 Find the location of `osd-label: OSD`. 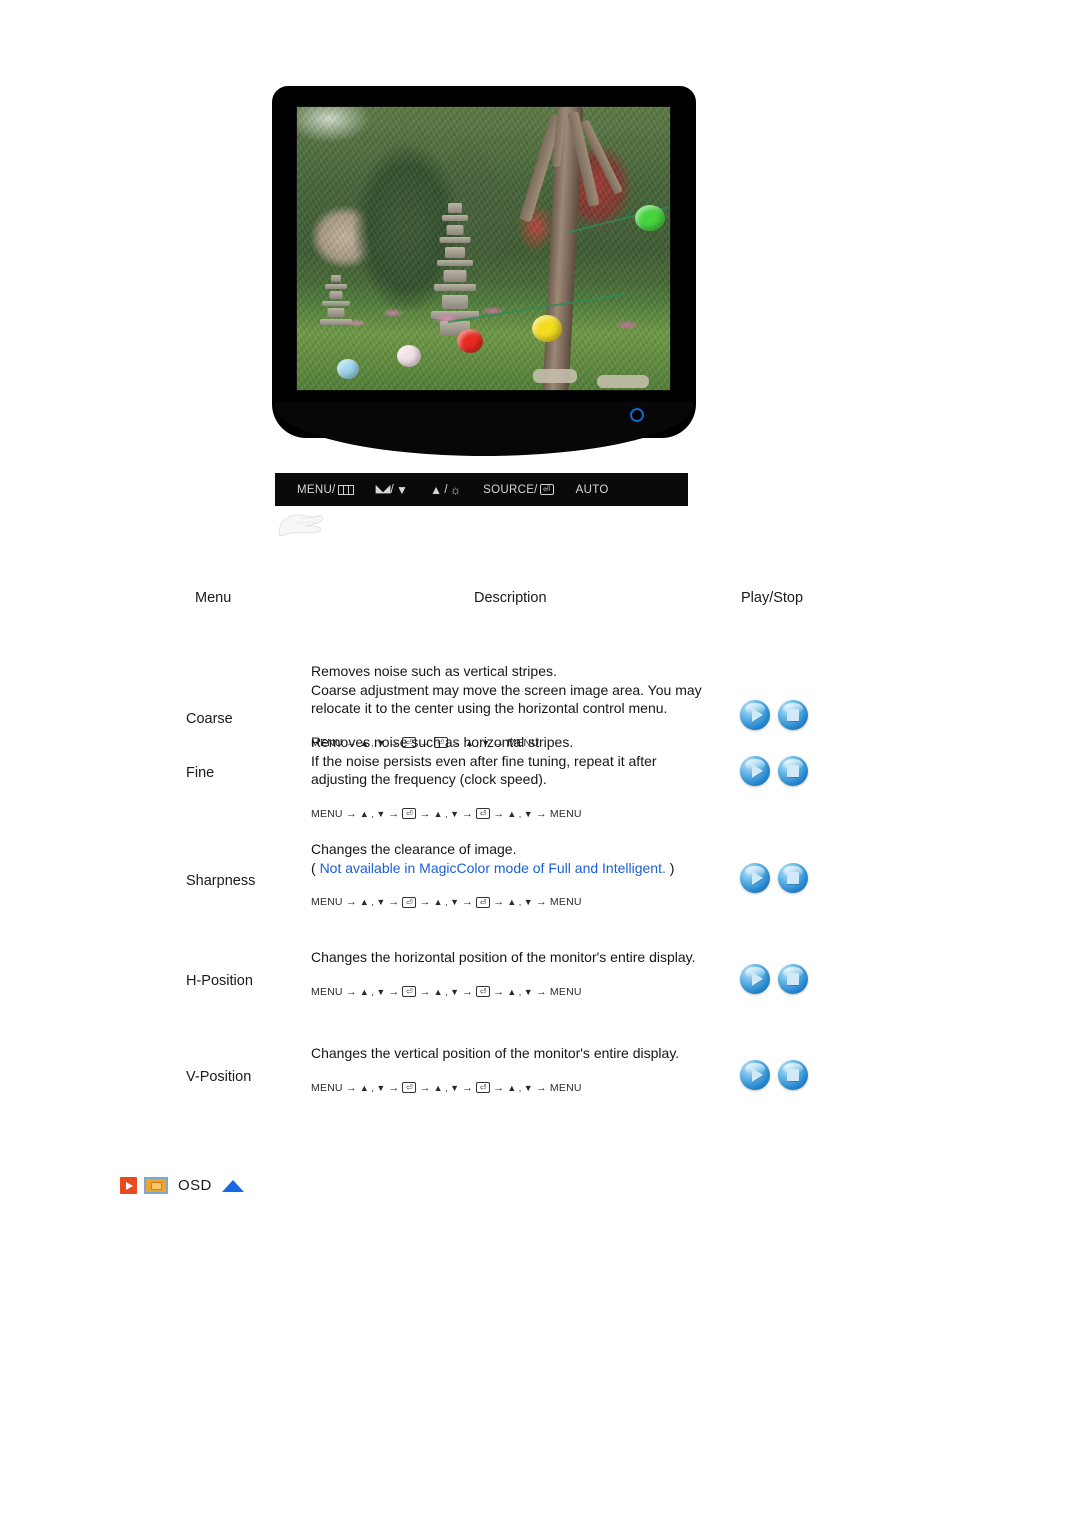

osd-label: OSD is located at coordinates (195, 1185).